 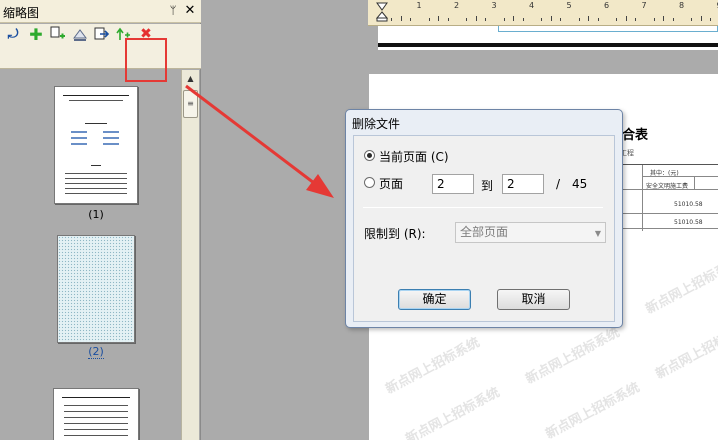 What do you see at coordinates (100, 11) in the screenshot?
I see `thumbnail-panel-titlebar: 缩略图 ᛘ ✕` at bounding box center [100, 11].